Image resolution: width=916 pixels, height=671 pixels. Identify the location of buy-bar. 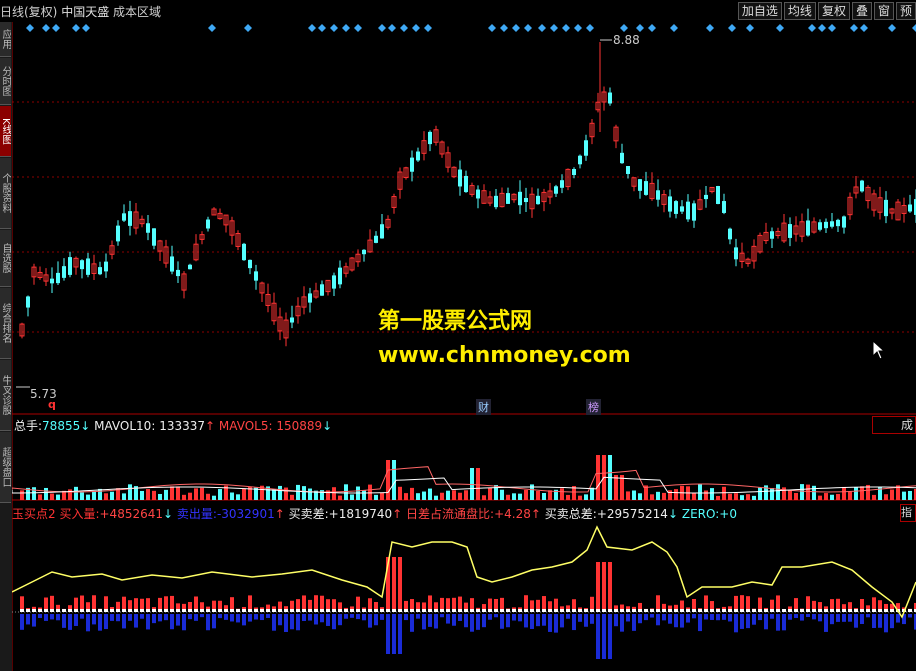
(394, 584).